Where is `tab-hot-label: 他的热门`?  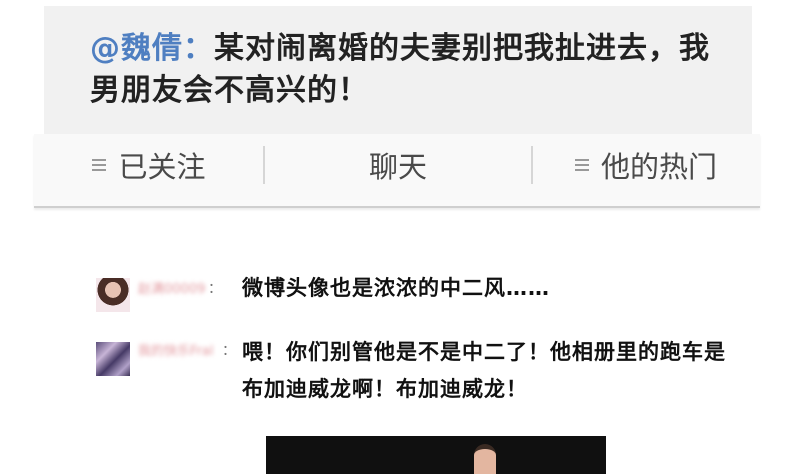 tab-hot-label: 他的热门 is located at coordinates (658, 167).